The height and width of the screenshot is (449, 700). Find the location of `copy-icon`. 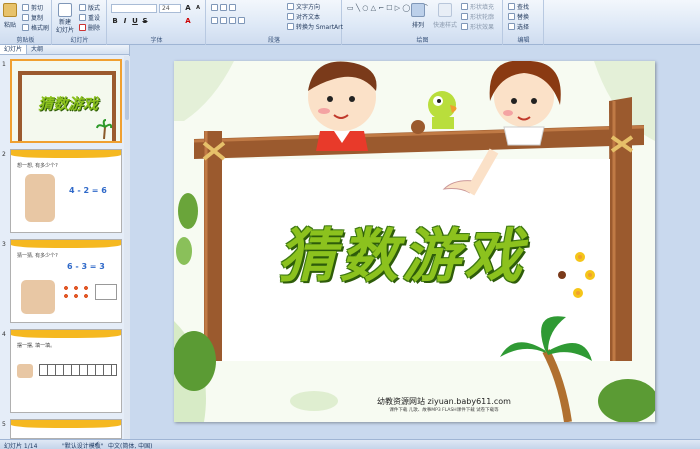

copy-icon is located at coordinates (25, 17).